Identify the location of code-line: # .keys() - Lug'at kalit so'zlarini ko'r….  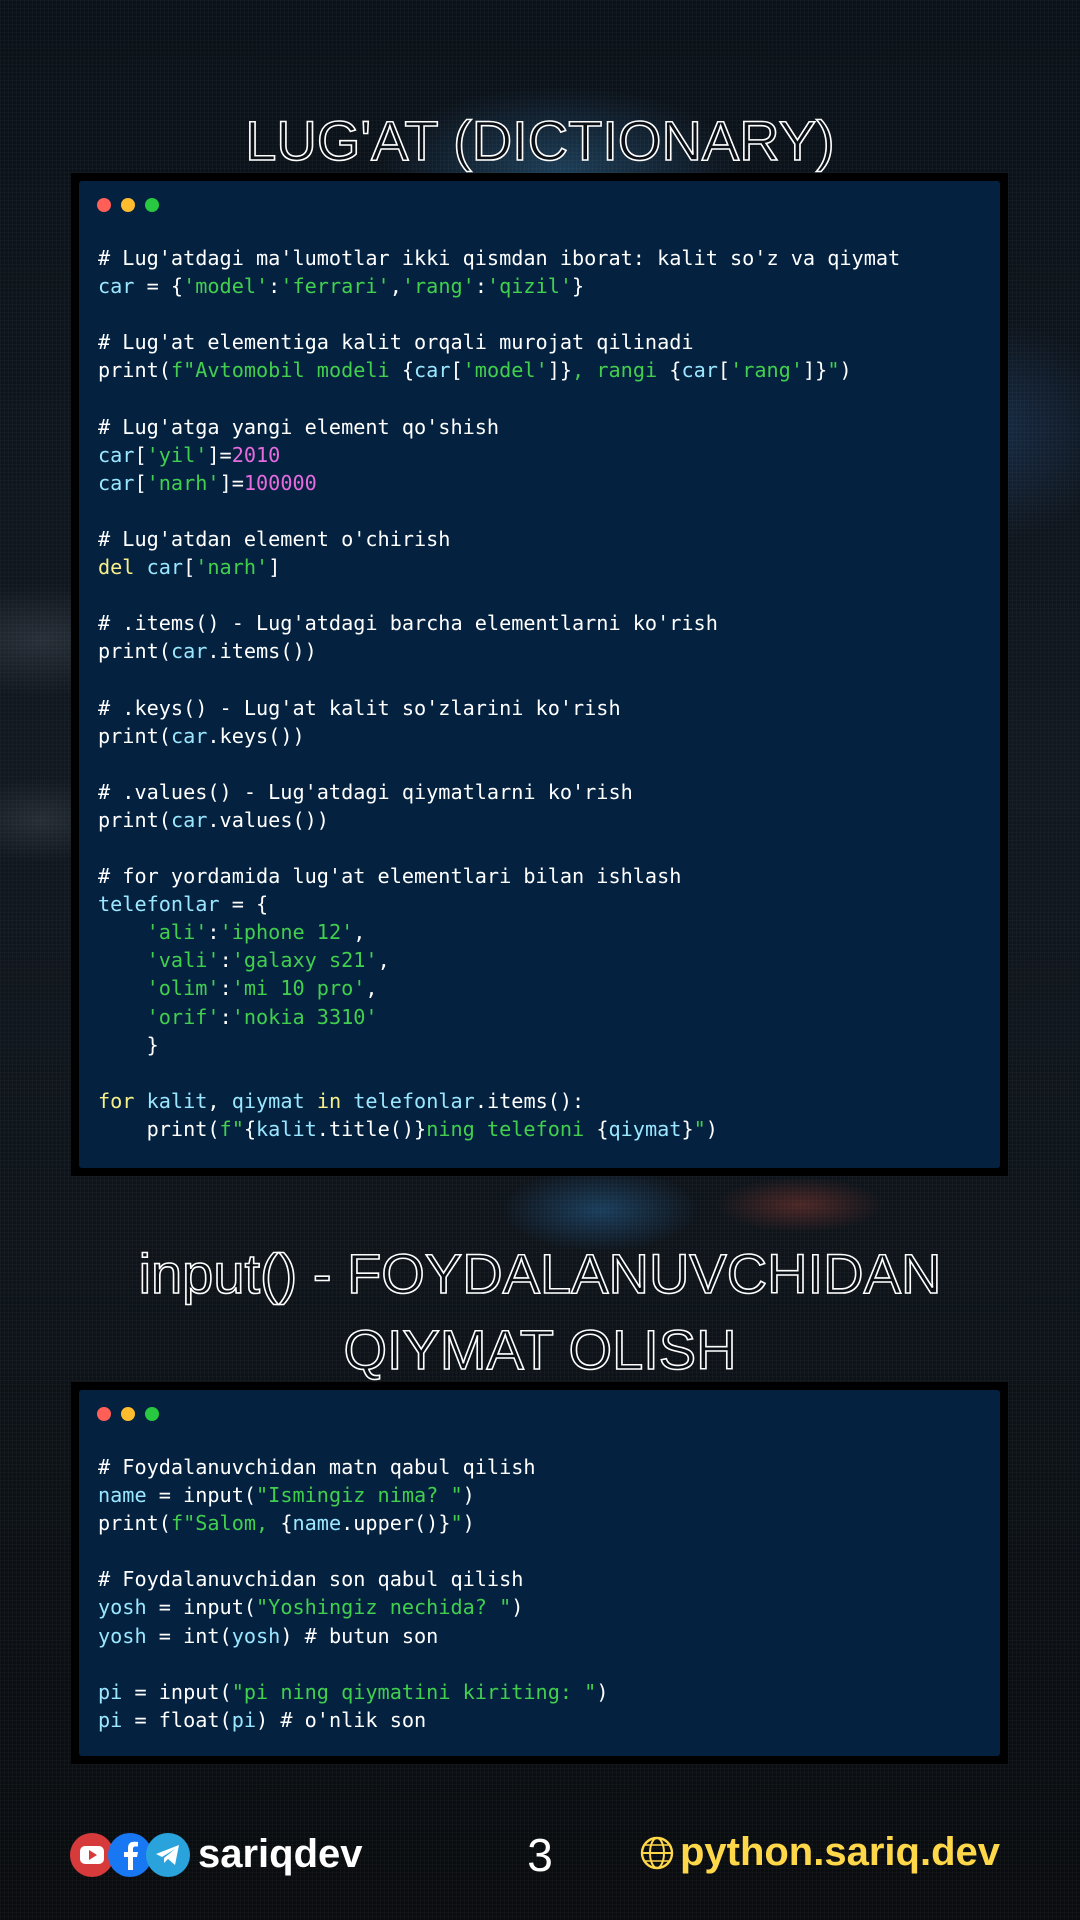
(499, 708).